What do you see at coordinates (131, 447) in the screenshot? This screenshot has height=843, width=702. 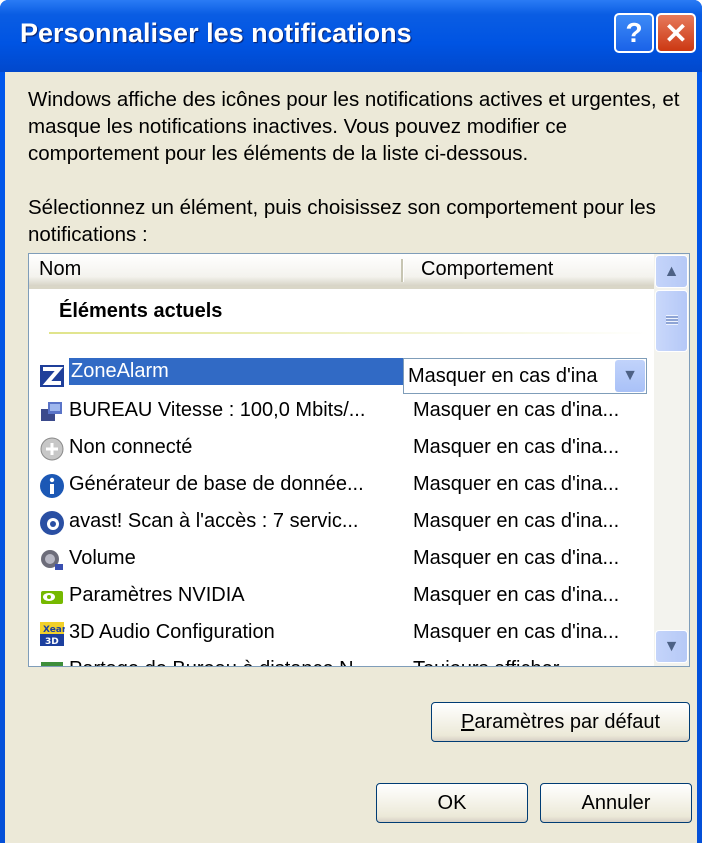 I see `item-name: Non connecté` at bounding box center [131, 447].